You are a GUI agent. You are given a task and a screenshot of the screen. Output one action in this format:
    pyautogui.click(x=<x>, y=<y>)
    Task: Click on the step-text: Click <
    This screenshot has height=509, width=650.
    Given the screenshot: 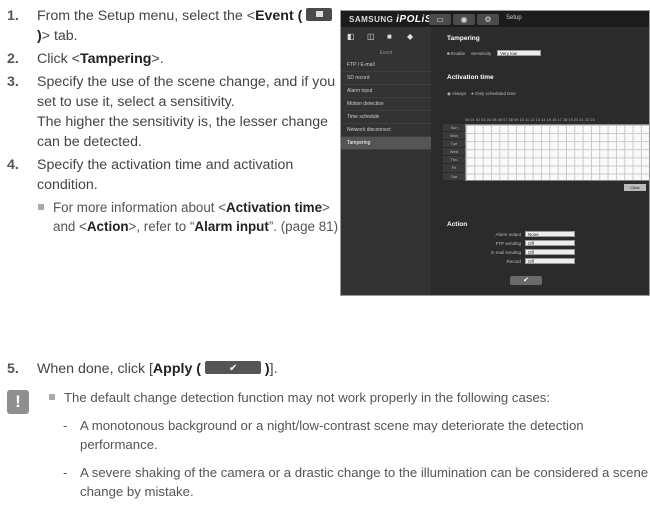 What is the action you would take?
    pyautogui.click(x=58, y=59)
    